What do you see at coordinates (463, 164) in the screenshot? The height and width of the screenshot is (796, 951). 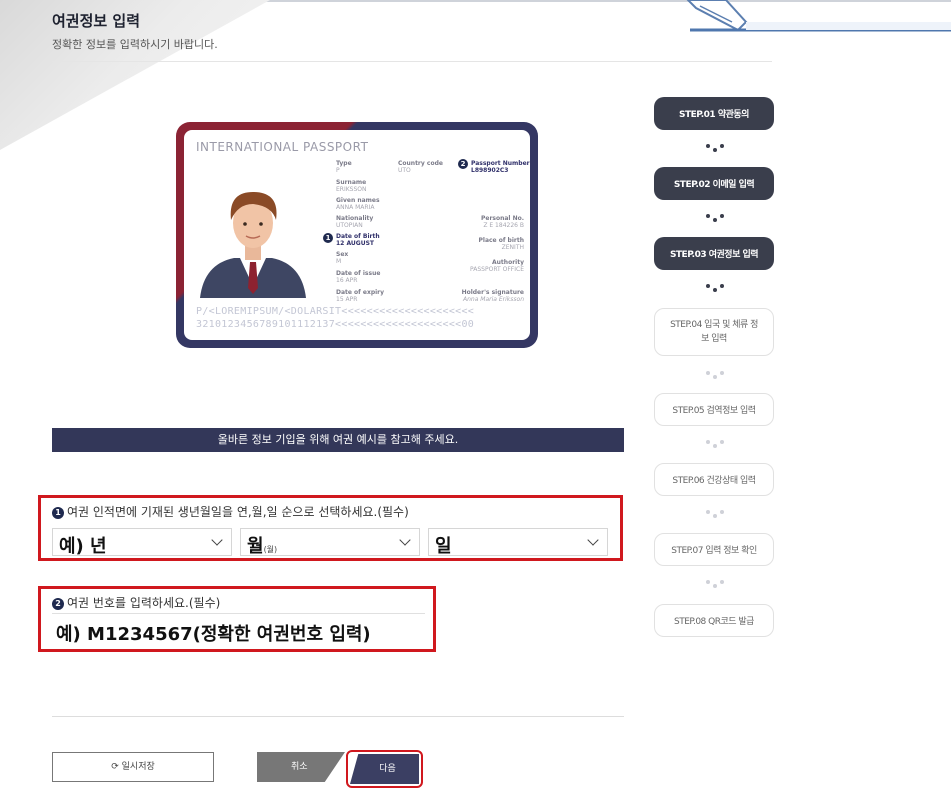 I see `marker-2: 2` at bounding box center [463, 164].